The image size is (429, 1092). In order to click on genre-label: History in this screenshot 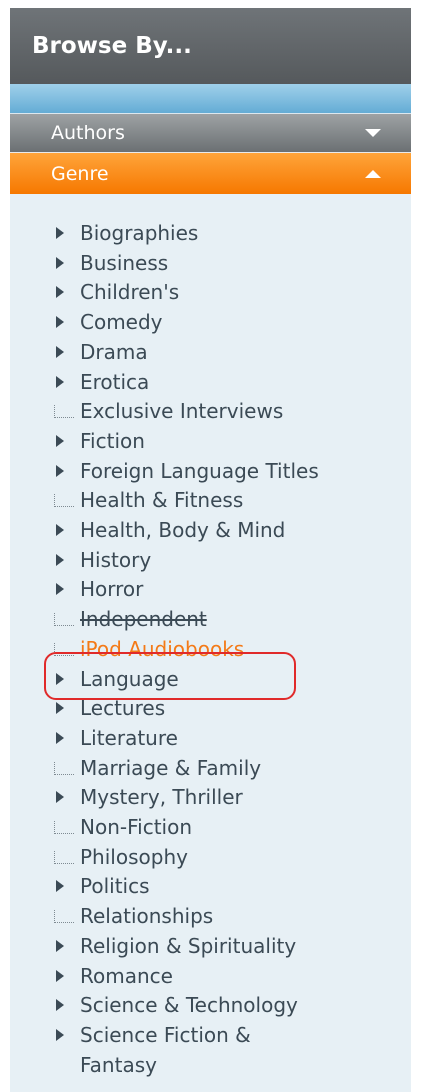, I will do `click(115, 561)`.